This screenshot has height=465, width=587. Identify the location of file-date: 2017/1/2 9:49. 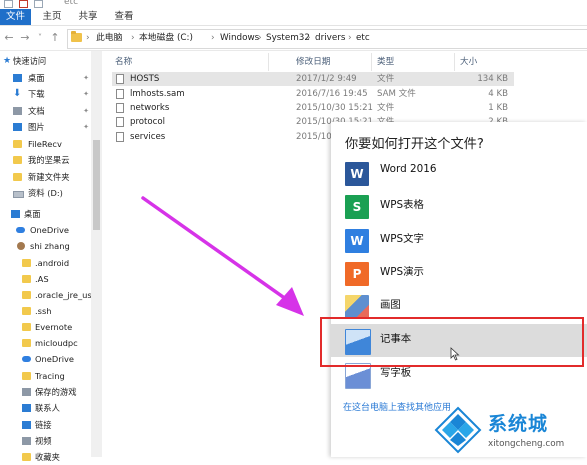
(326, 79).